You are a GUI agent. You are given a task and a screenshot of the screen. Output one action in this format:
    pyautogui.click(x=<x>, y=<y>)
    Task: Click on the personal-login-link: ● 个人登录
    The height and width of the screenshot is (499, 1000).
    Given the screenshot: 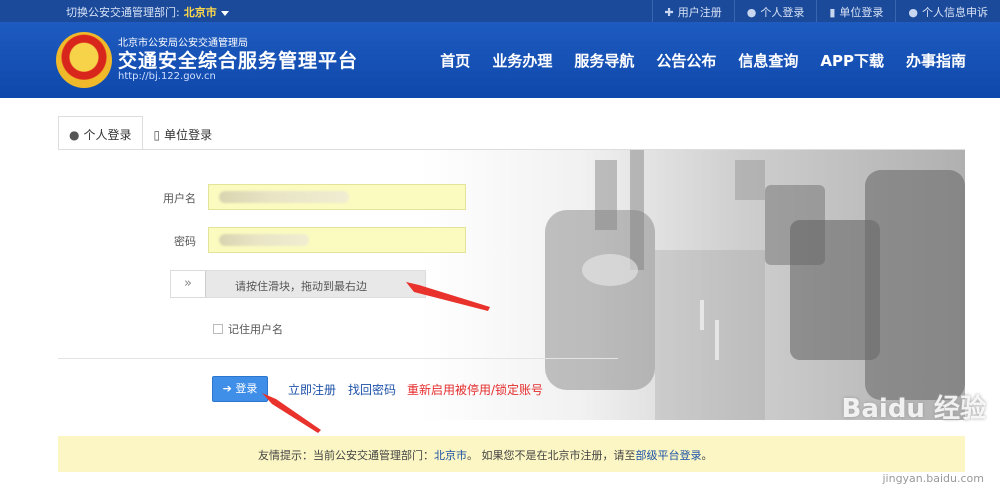 What is the action you would take?
    pyautogui.click(x=775, y=11)
    